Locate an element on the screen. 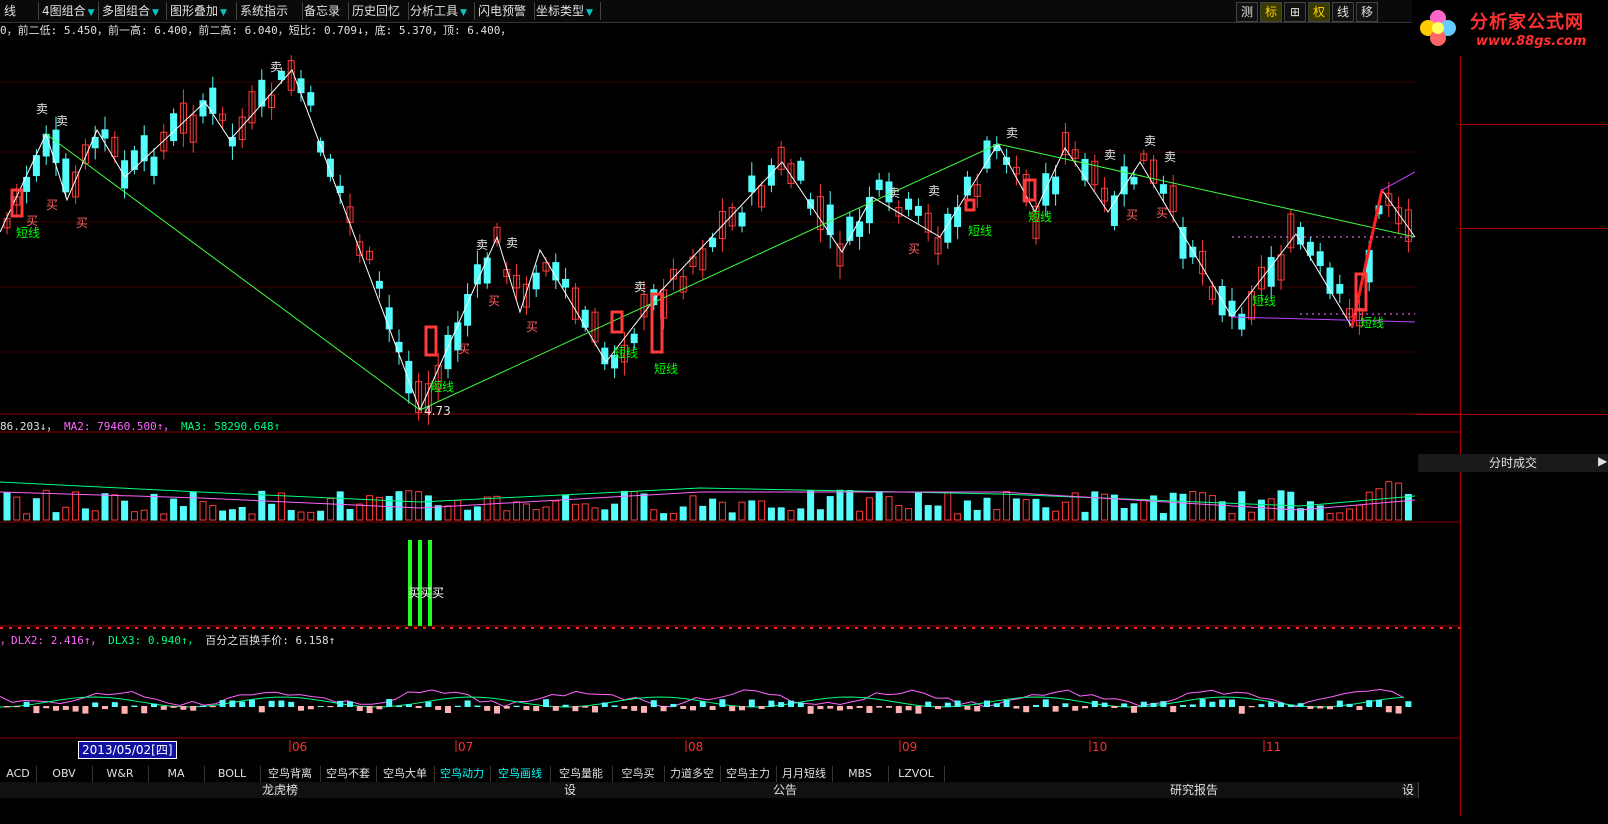 The height and width of the screenshot is (824, 1608). month-label: 09 is located at coordinates (910, 747).